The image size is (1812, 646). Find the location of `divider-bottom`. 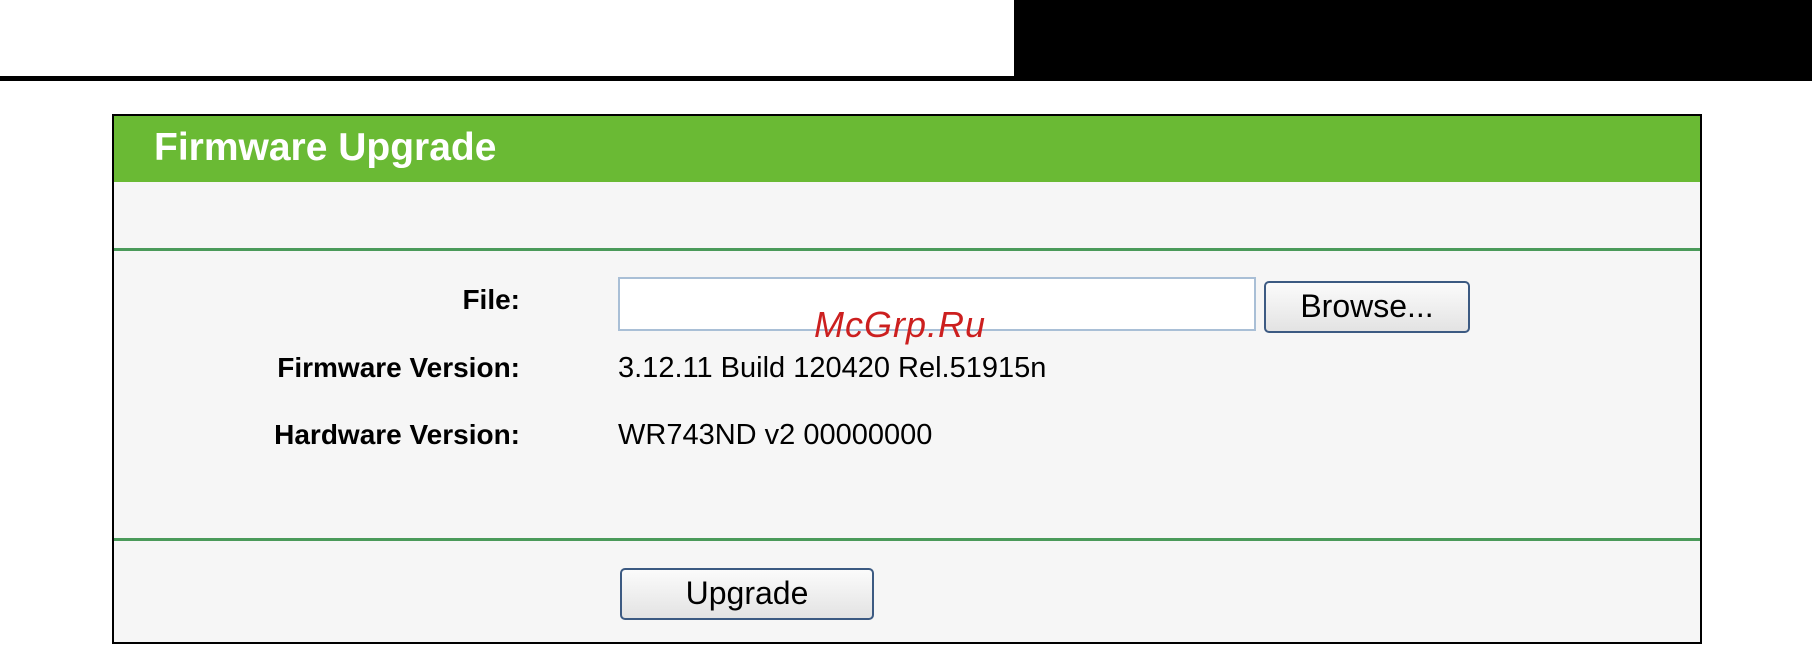

divider-bottom is located at coordinates (907, 539).